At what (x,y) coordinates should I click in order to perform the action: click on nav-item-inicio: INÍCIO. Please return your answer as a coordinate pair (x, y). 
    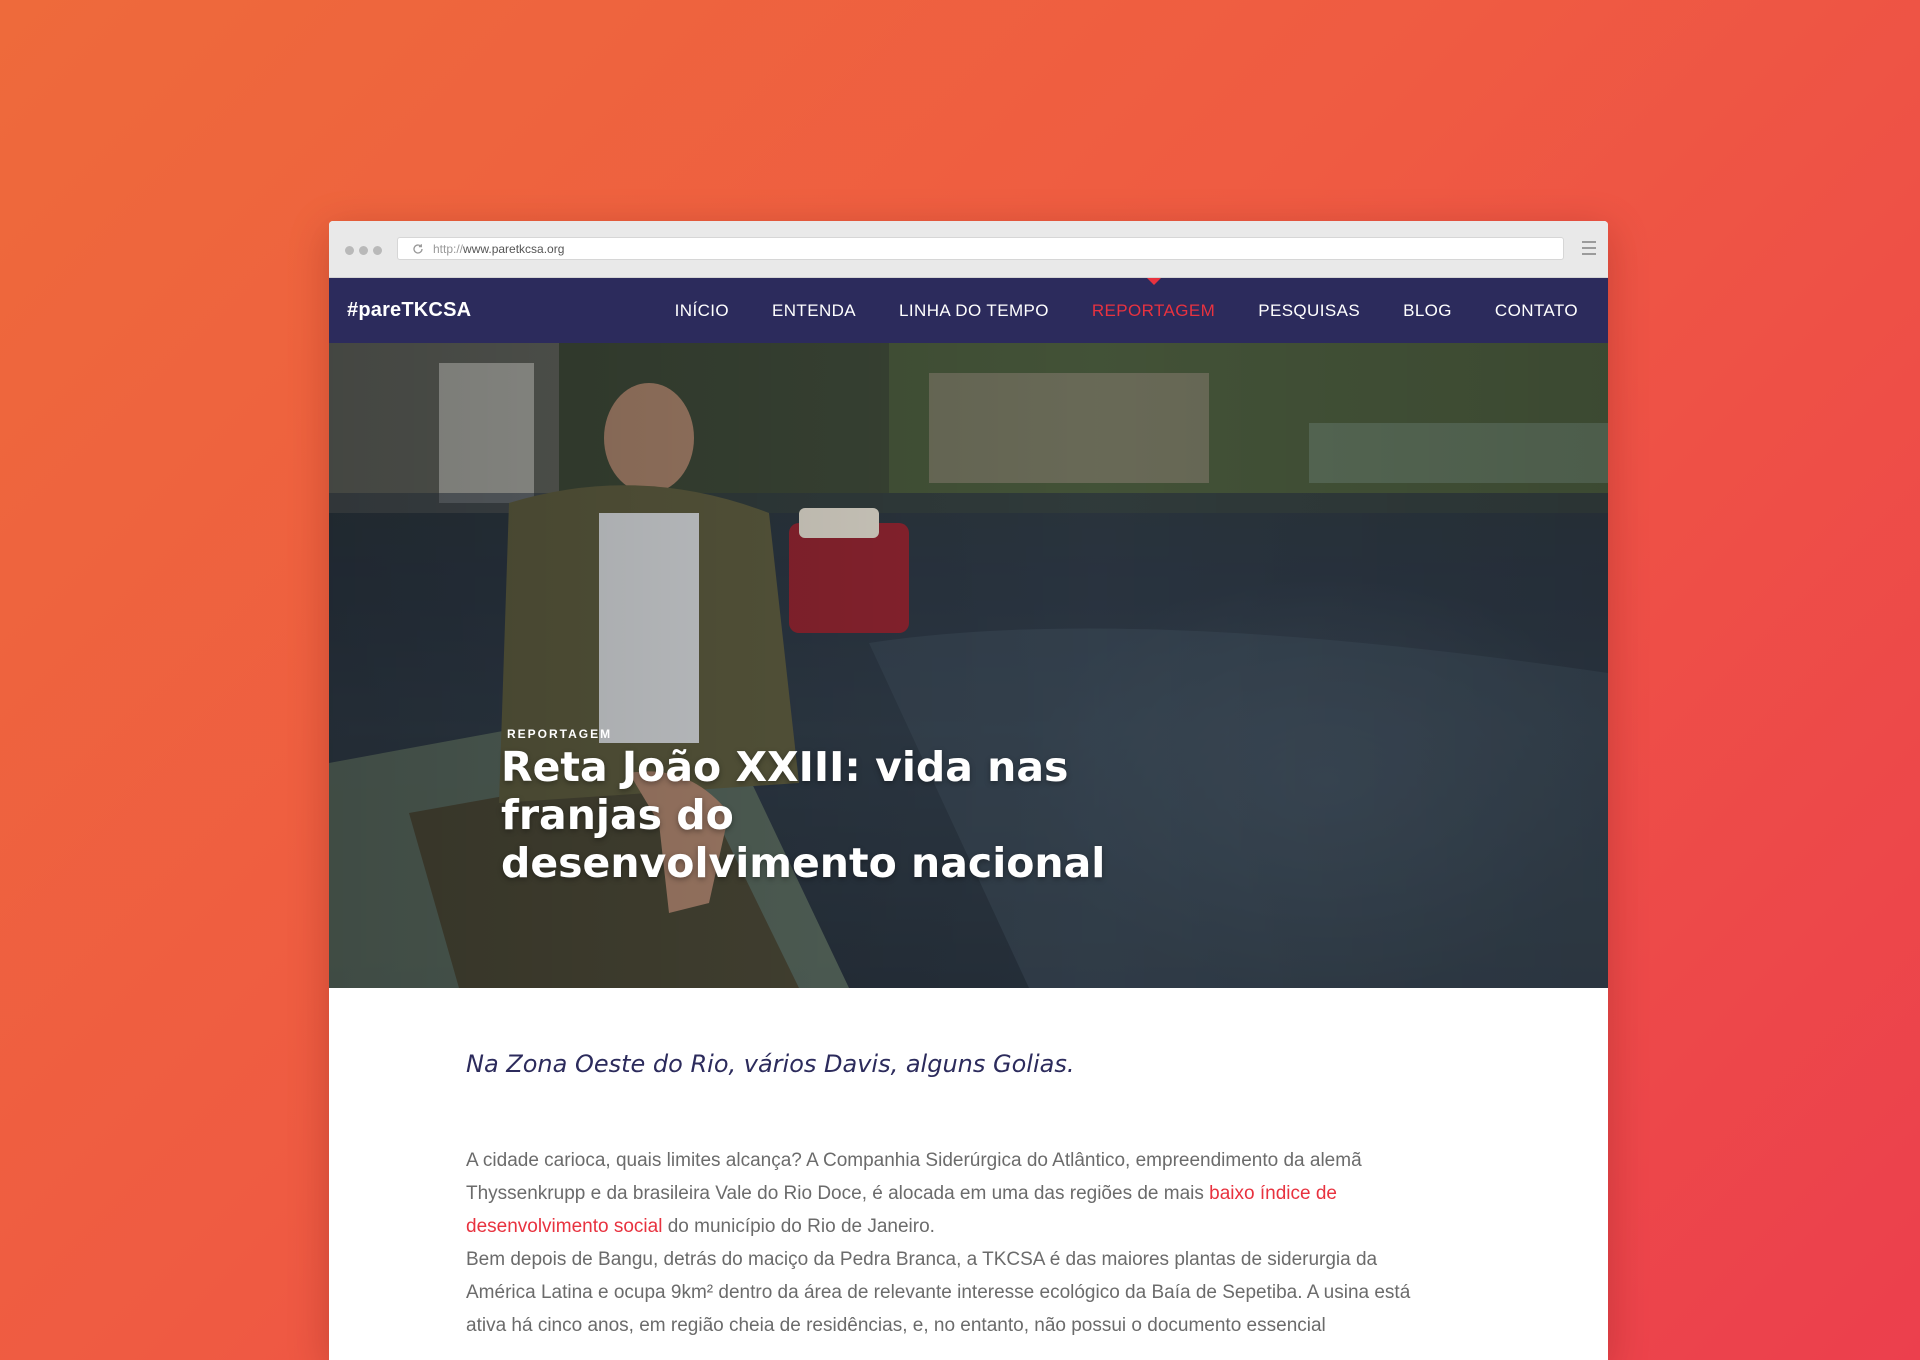
    Looking at the image, I should click on (702, 310).